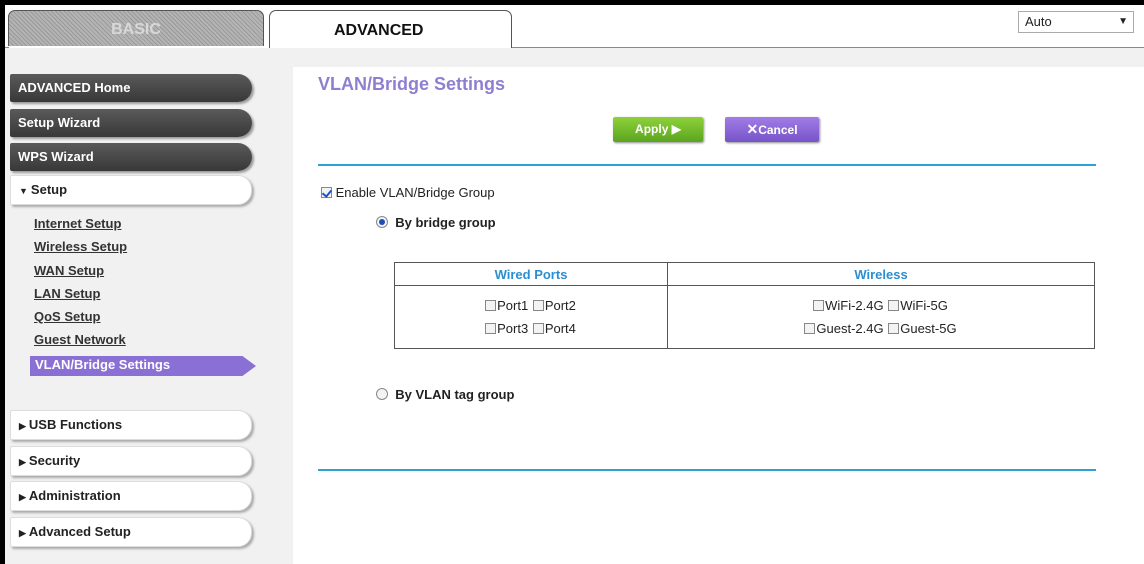  Describe the element at coordinates (513, 305) in the screenshot. I see `port1-label: Port1` at that location.